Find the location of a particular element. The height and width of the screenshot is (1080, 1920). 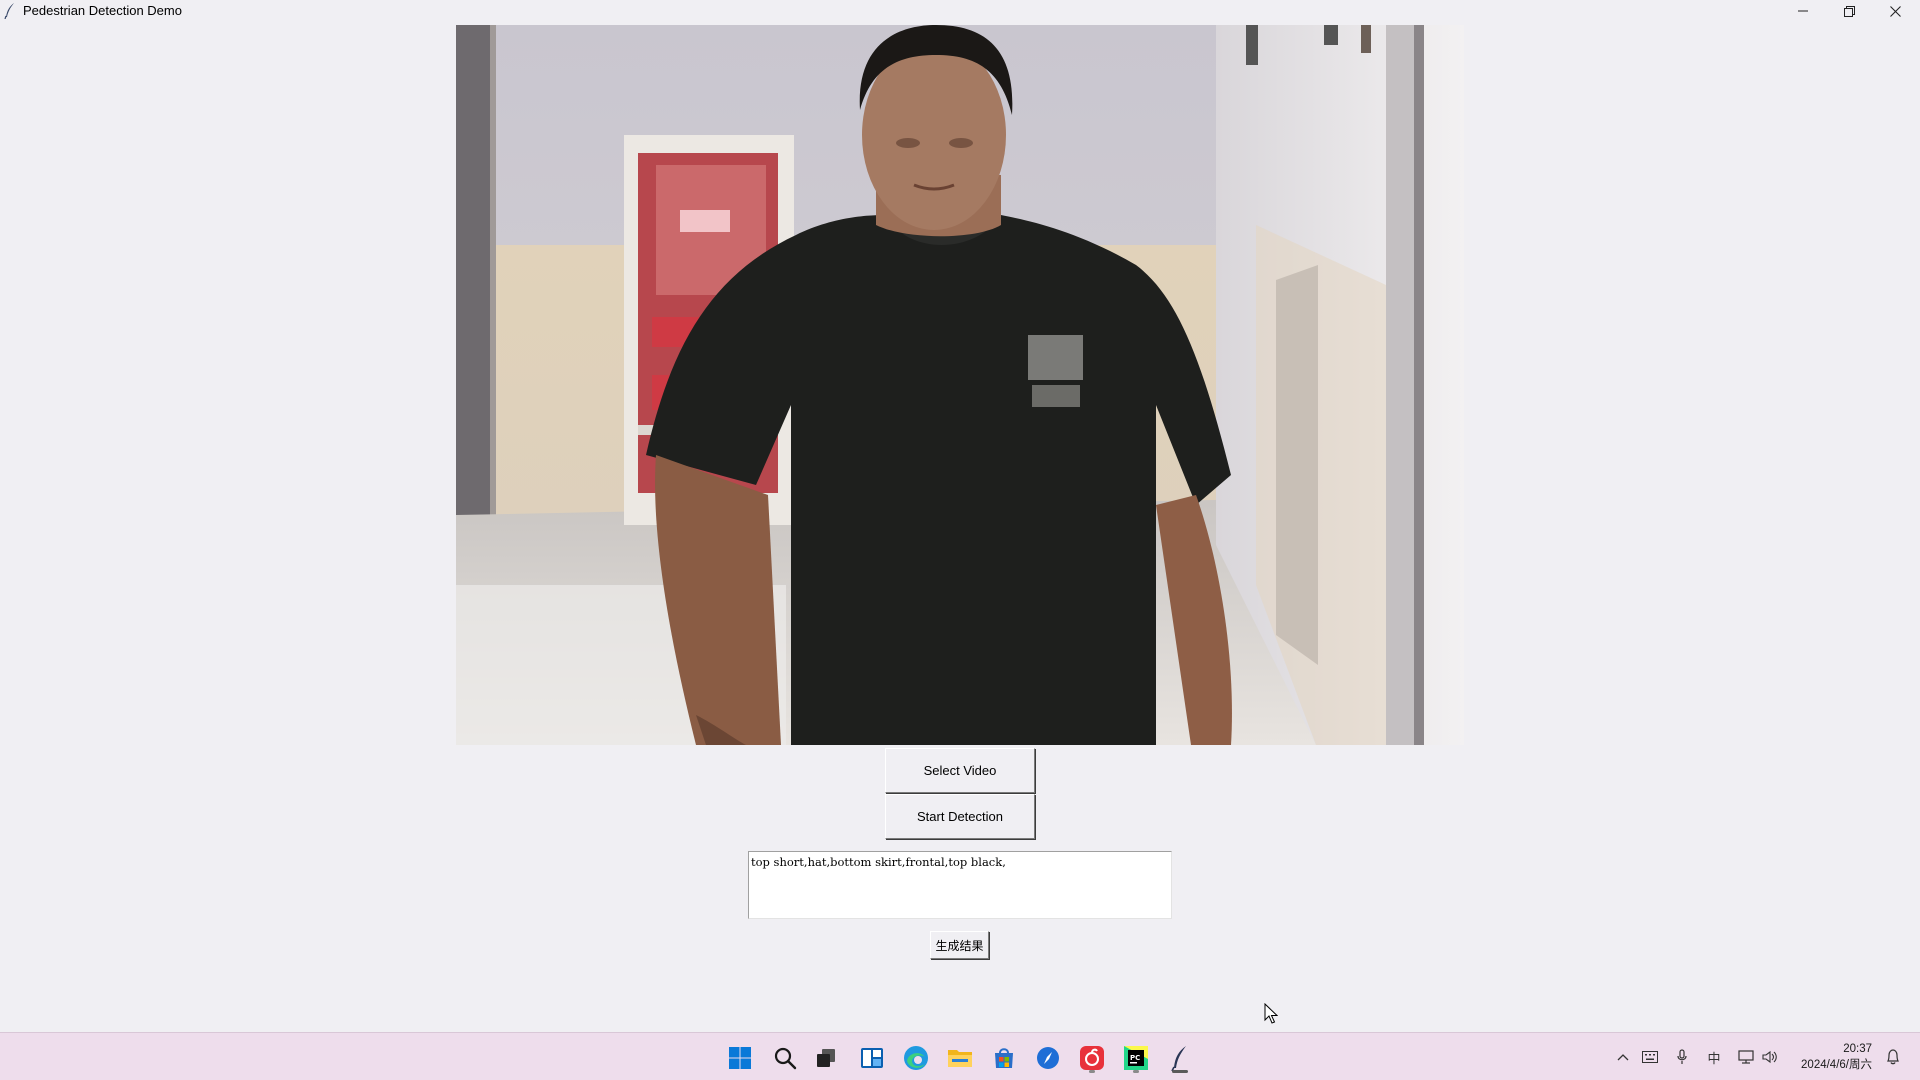

keyboard-icon is located at coordinates (1650, 1057).